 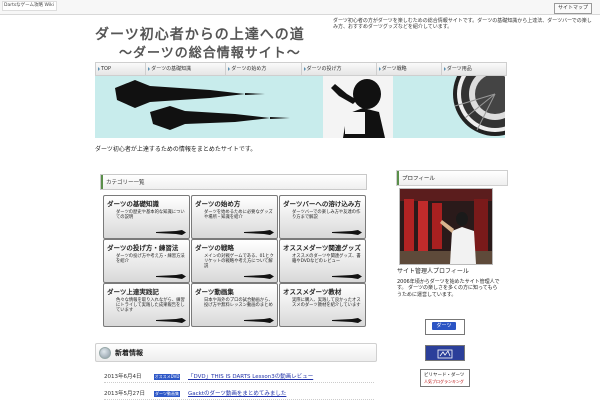 I want to click on news-title: 新着情報, so click(x=129, y=353).